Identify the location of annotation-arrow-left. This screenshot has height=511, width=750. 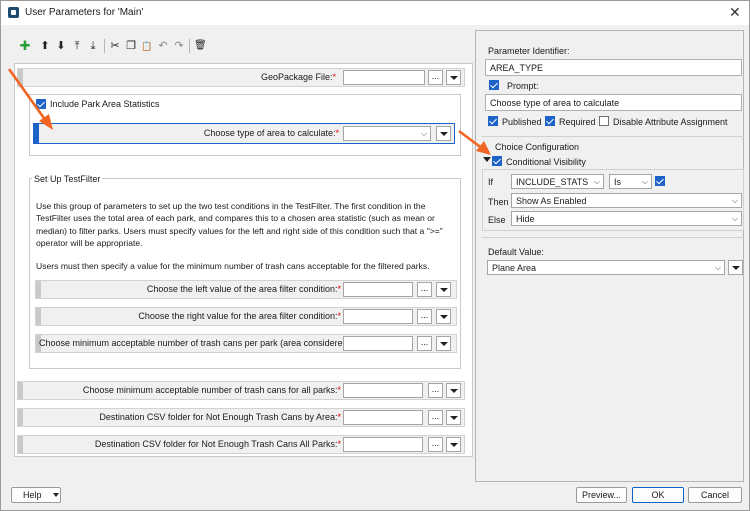
(30, 99).